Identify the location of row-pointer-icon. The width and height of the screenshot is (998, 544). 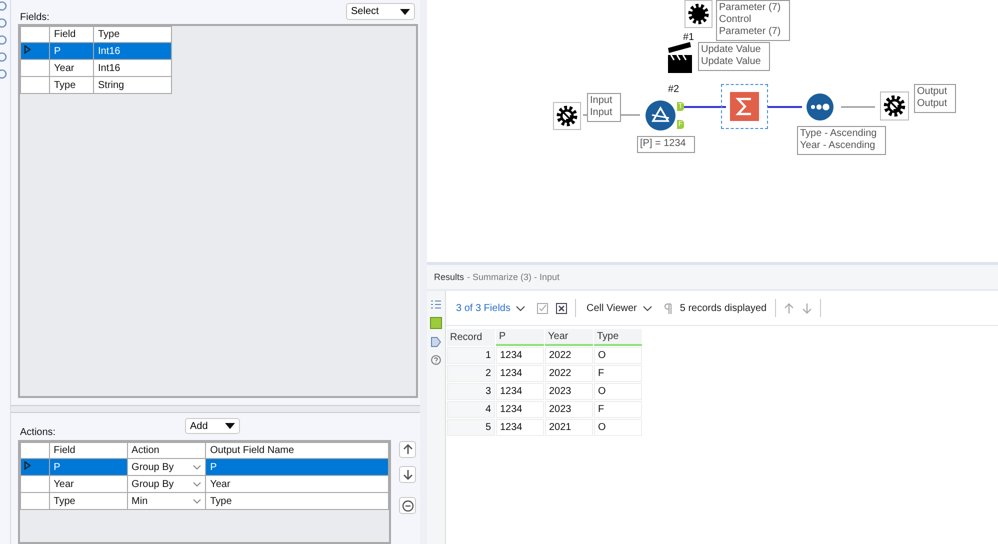
(27, 49).